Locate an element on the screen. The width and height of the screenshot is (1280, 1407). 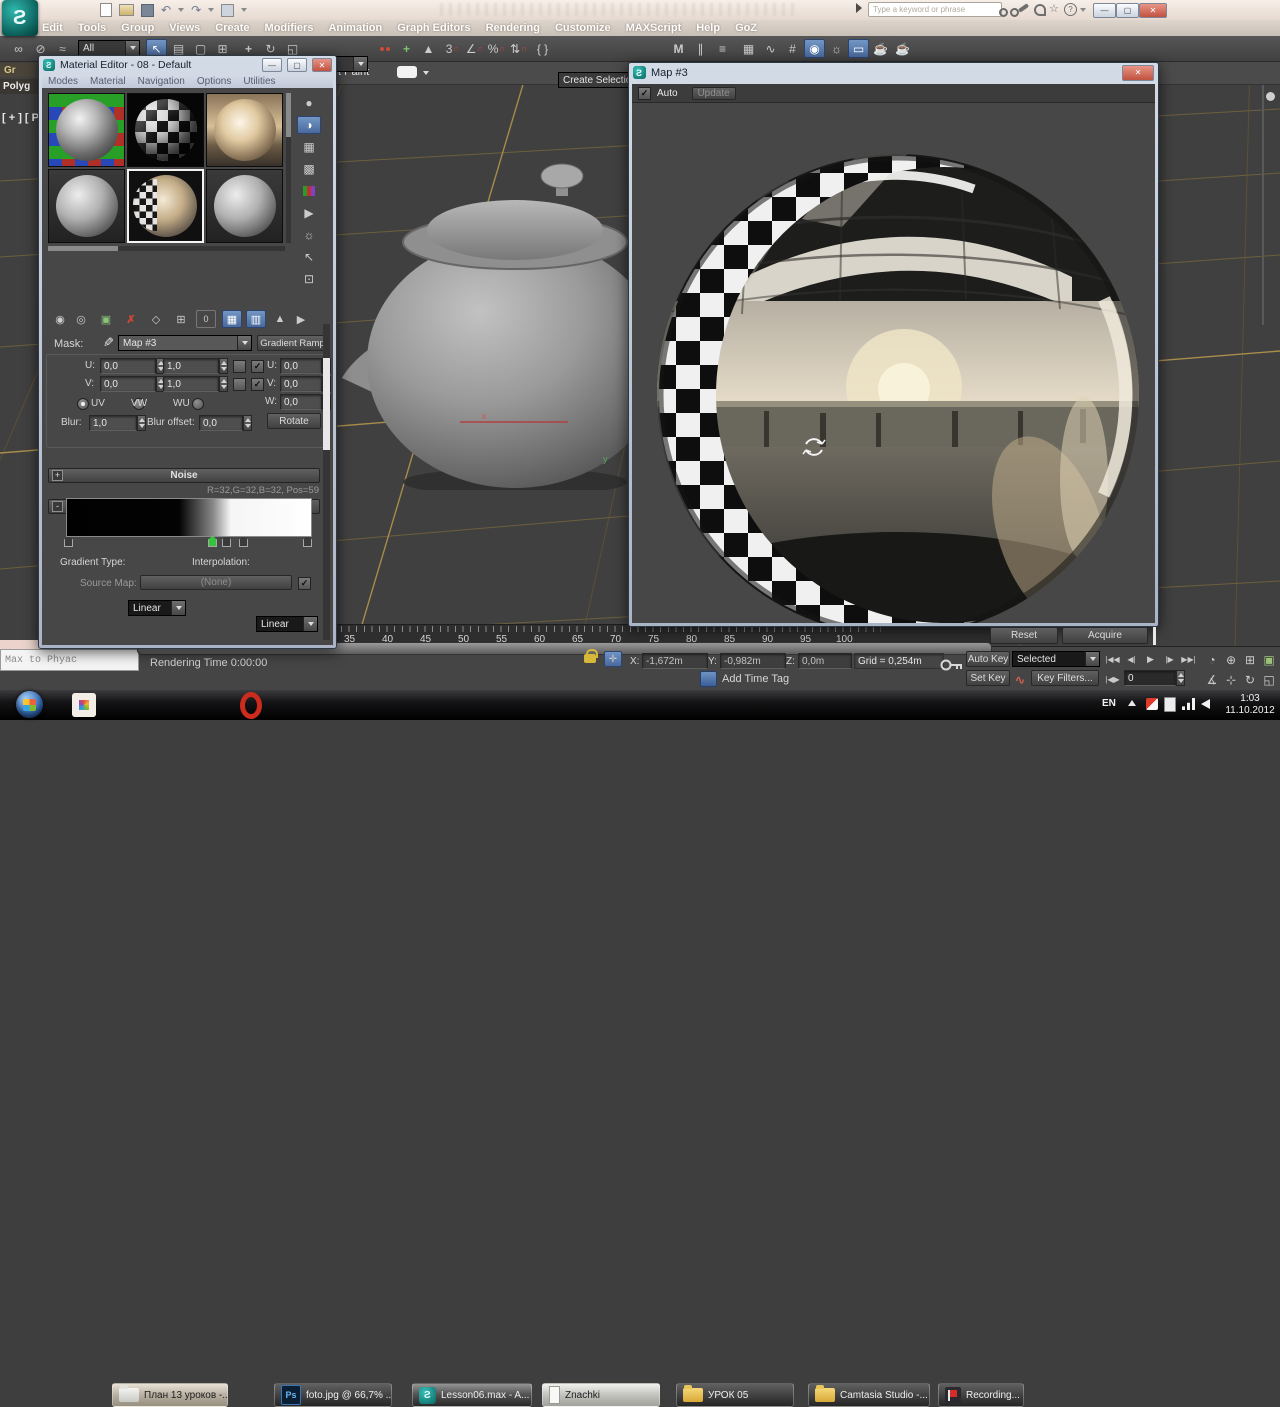
tray-clipboard-icon is located at coordinates (1170, 704).